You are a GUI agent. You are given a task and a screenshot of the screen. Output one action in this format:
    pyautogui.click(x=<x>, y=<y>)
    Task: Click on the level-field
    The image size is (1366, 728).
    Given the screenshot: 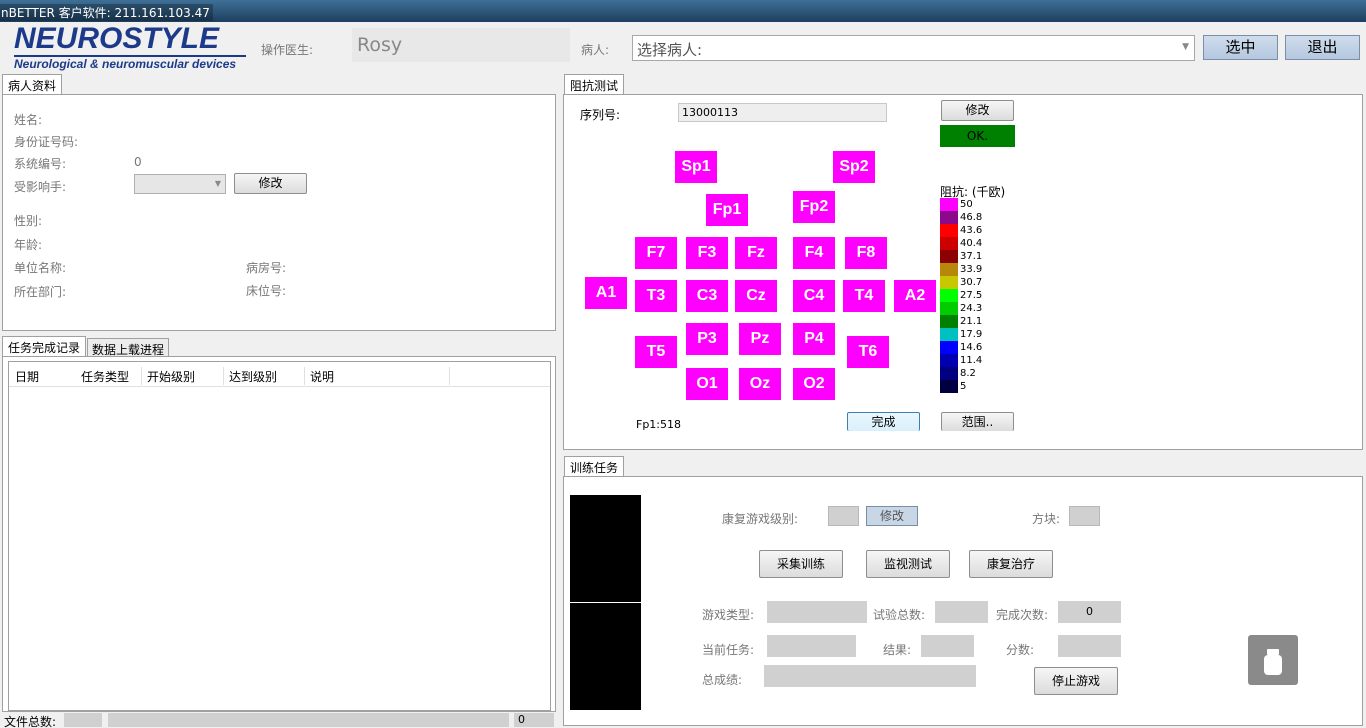 What is the action you would take?
    pyautogui.click(x=843, y=516)
    